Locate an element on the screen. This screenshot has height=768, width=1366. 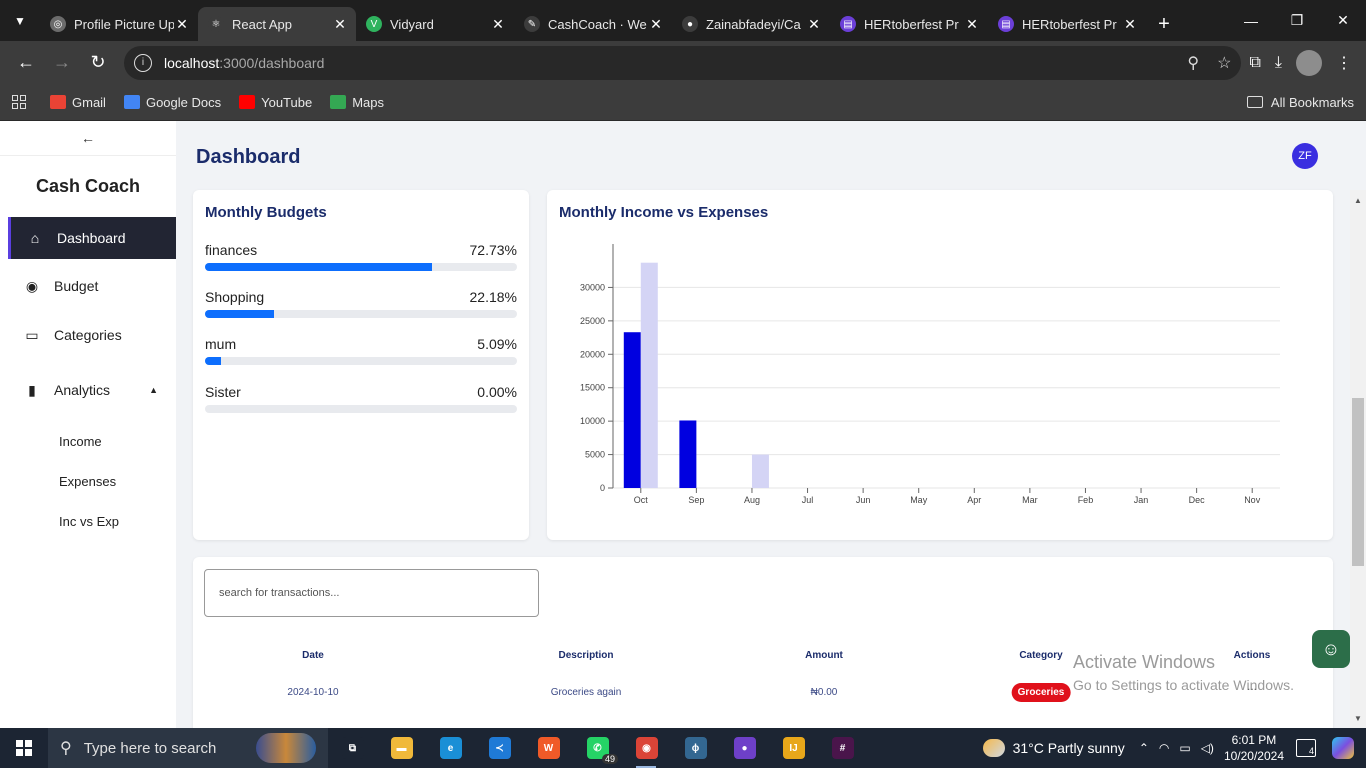
forward-icon: → is located at coordinates (62, 63).